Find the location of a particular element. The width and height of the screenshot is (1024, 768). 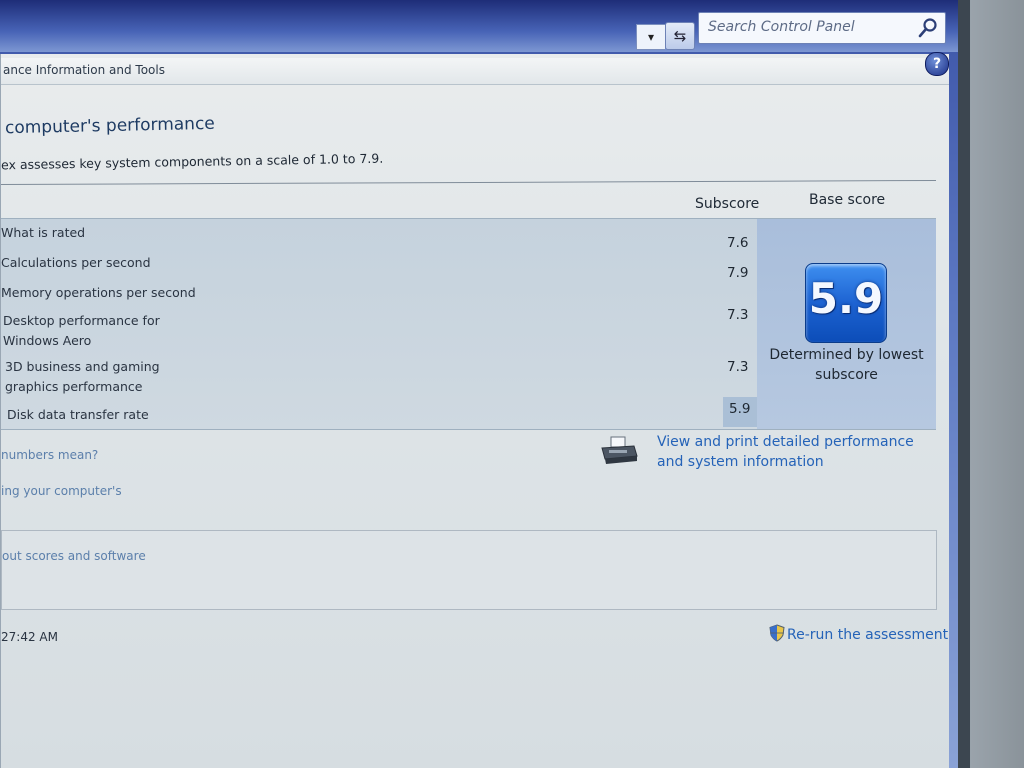

base-score-tile: 5.9 is located at coordinates (846, 303).